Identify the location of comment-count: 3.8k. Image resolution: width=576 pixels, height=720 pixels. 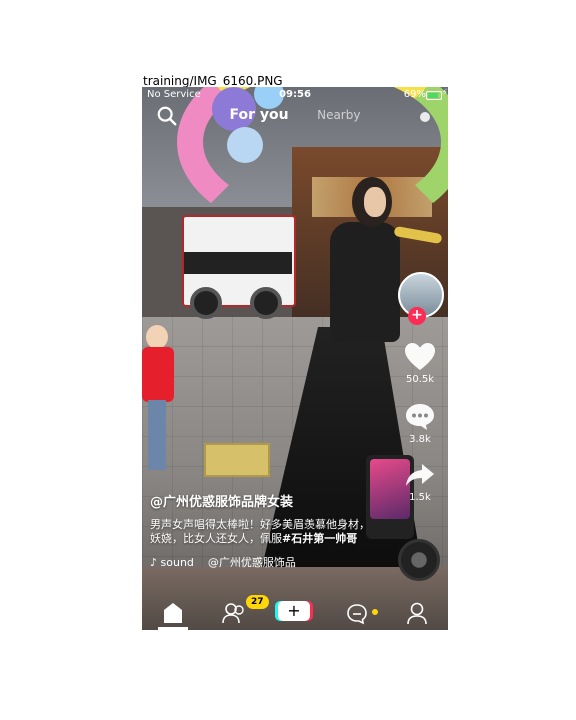
(420, 439).